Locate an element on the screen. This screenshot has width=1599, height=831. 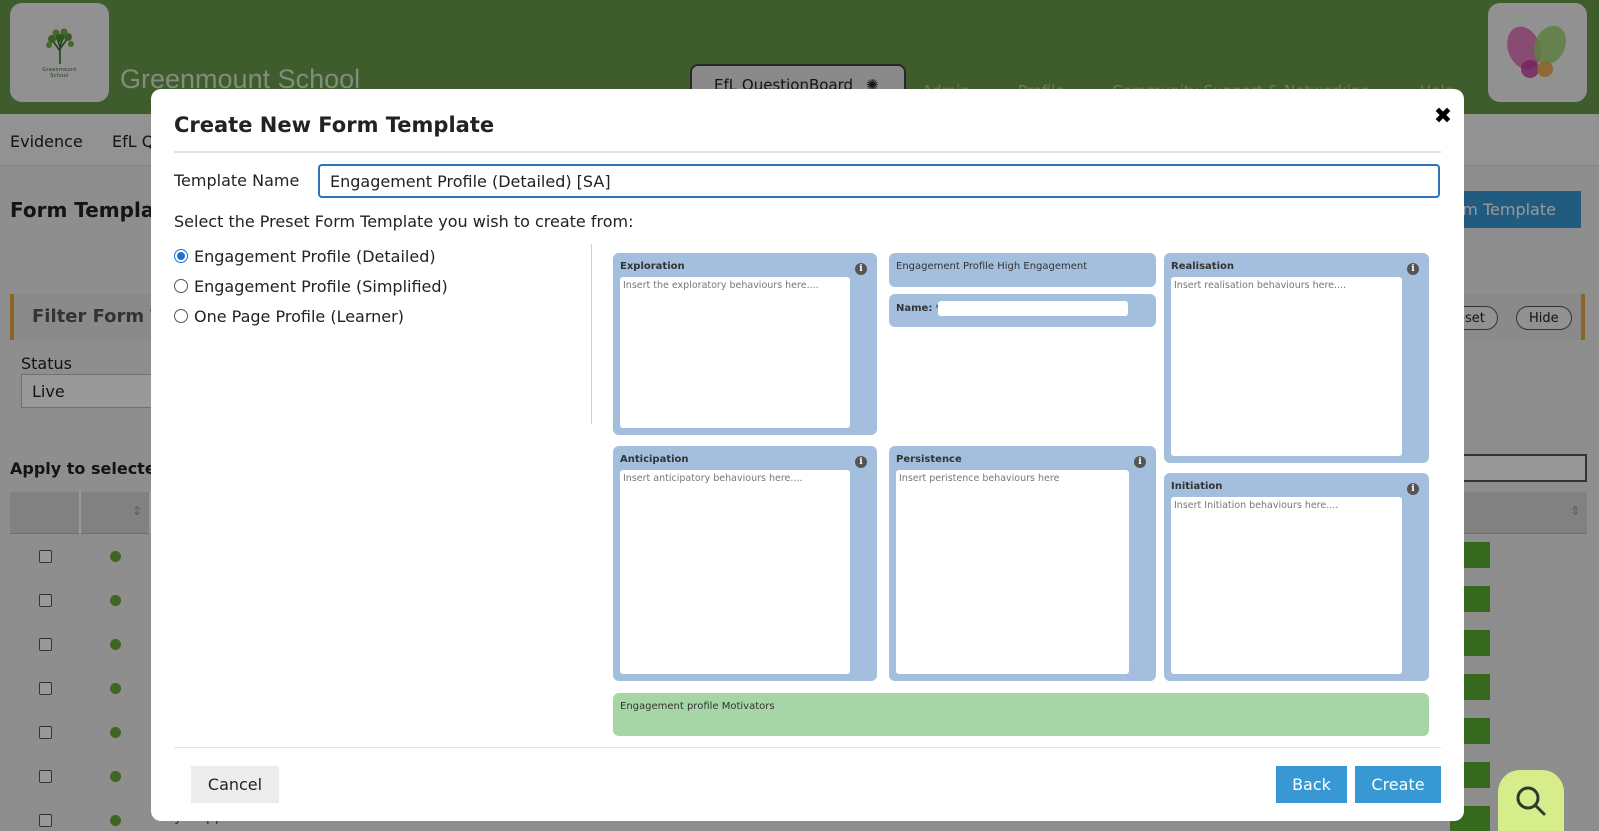
back-button: Back is located at coordinates (1311, 784).